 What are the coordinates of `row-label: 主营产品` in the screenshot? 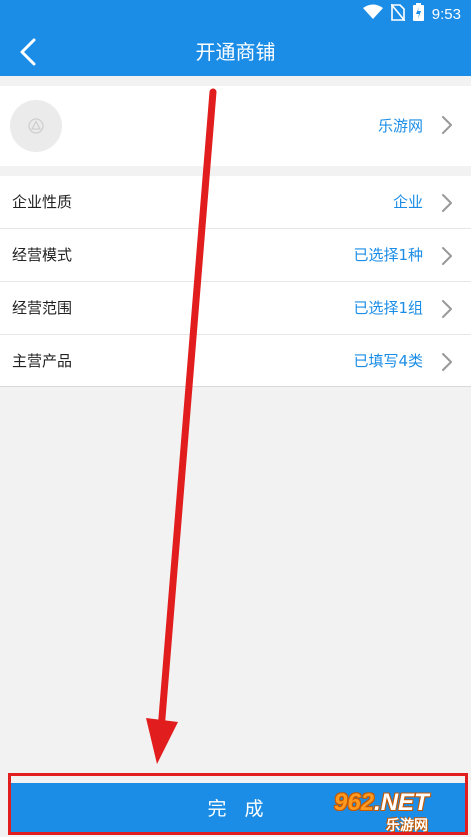 It's located at (42, 361).